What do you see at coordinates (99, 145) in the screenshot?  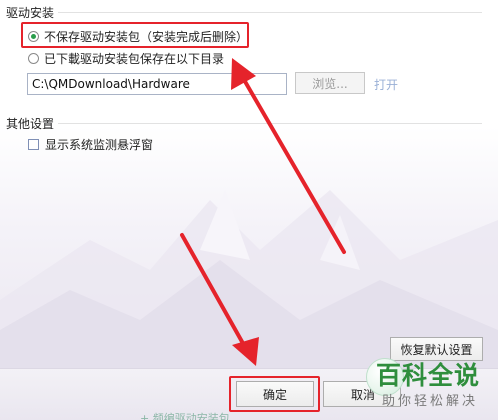 I see `show-monitor-label: 显示系统监测悬浮窗` at bounding box center [99, 145].